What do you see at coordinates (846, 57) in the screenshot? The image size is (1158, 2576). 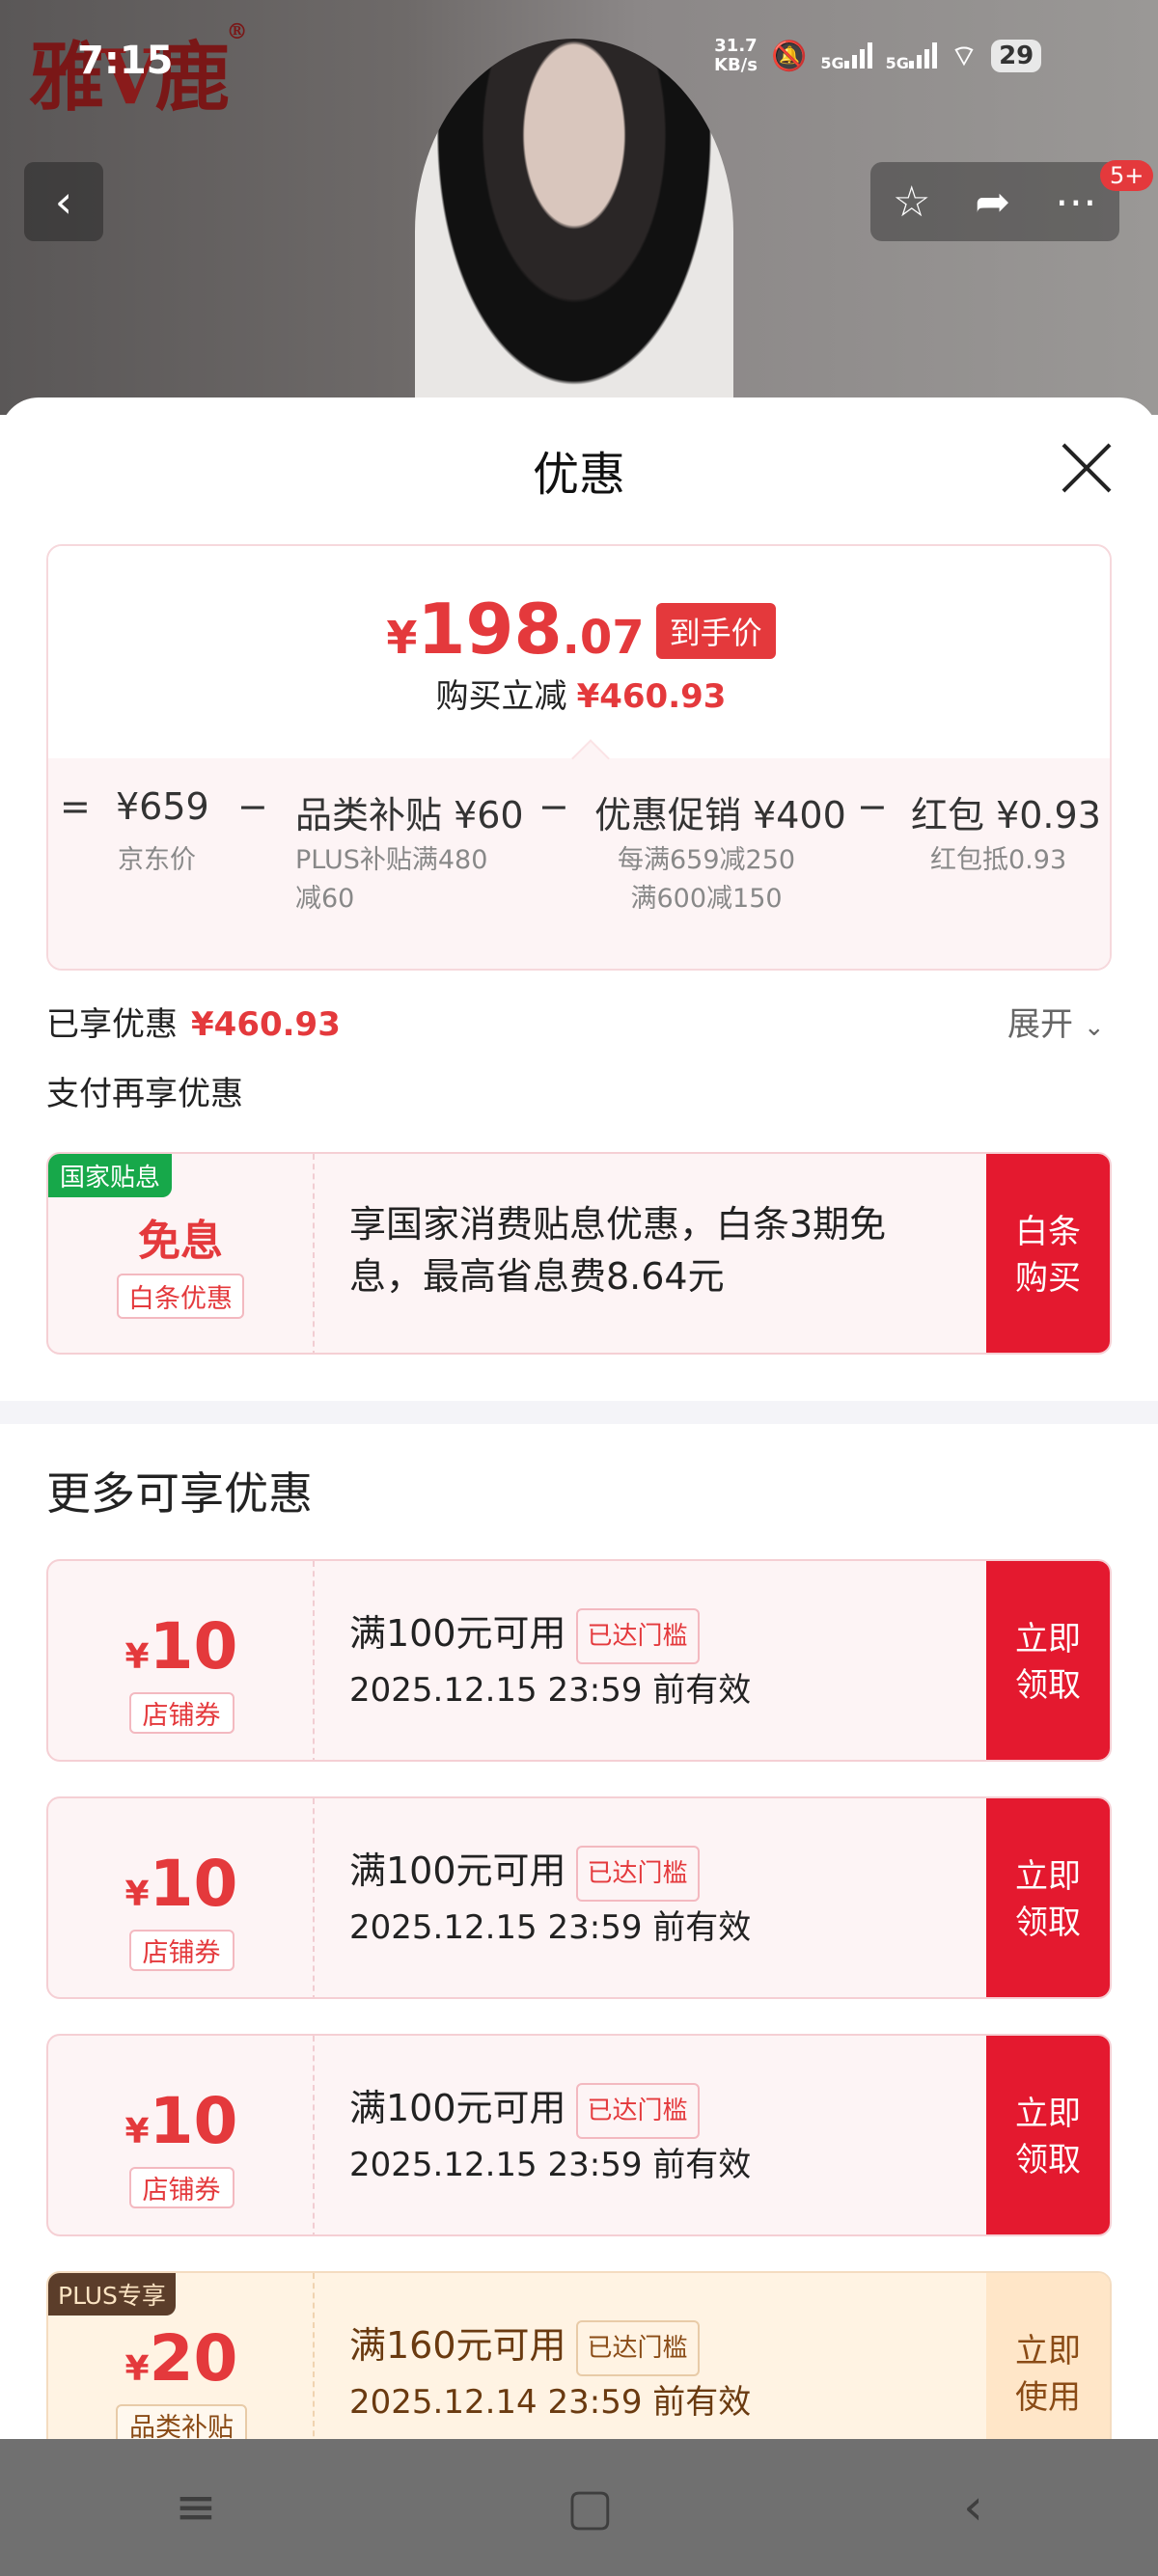 I see `signal-icon: 5G` at bounding box center [846, 57].